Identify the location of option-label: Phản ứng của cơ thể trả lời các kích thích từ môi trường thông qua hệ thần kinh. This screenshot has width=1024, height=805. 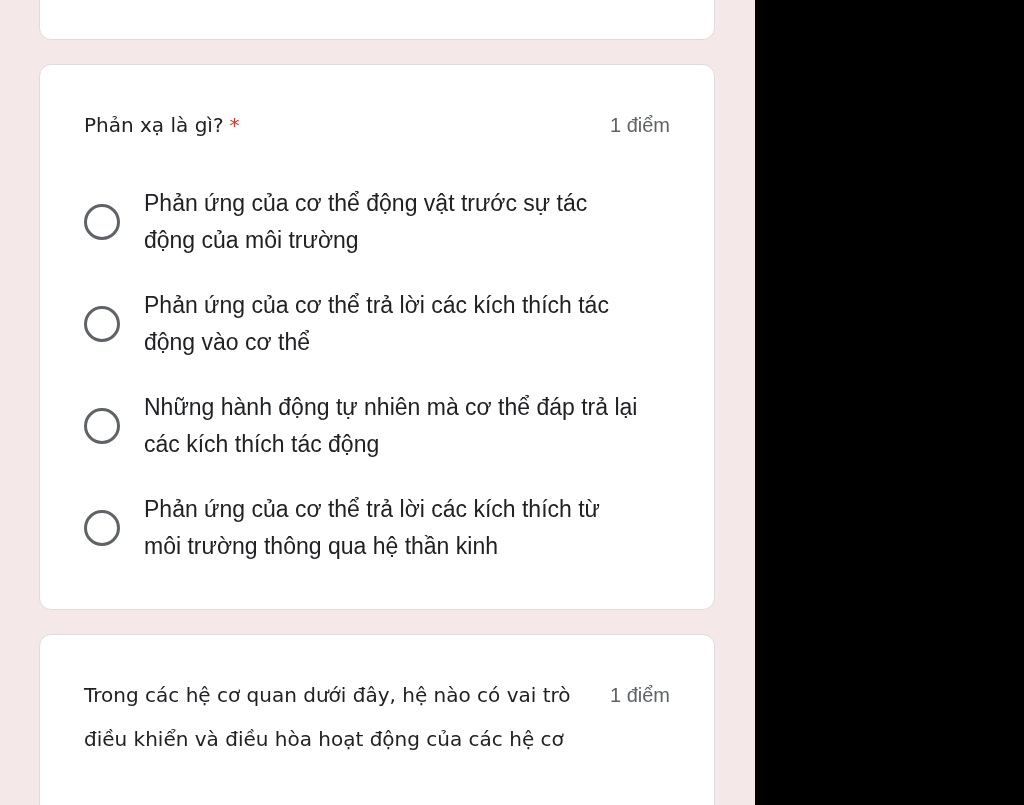
(391, 528).